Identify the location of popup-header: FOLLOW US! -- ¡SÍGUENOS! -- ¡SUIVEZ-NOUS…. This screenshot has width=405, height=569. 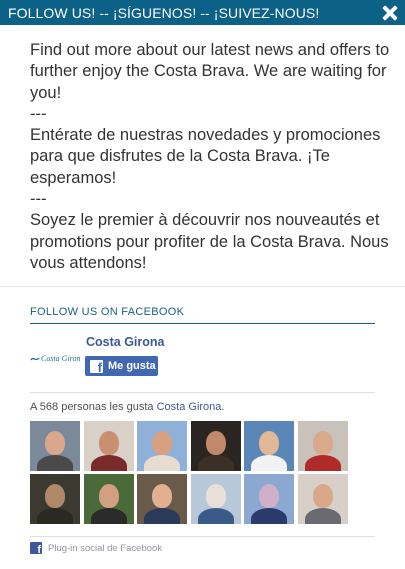
(202, 12).